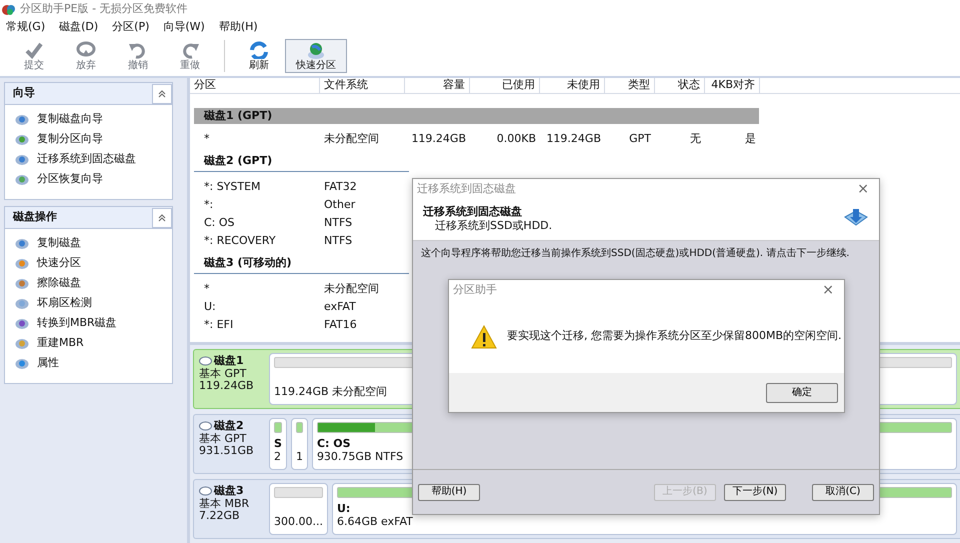 The width and height of the screenshot is (960, 543). Describe the element at coordinates (229, 426) in the screenshot. I see `disk-name: 磁盘2` at that location.